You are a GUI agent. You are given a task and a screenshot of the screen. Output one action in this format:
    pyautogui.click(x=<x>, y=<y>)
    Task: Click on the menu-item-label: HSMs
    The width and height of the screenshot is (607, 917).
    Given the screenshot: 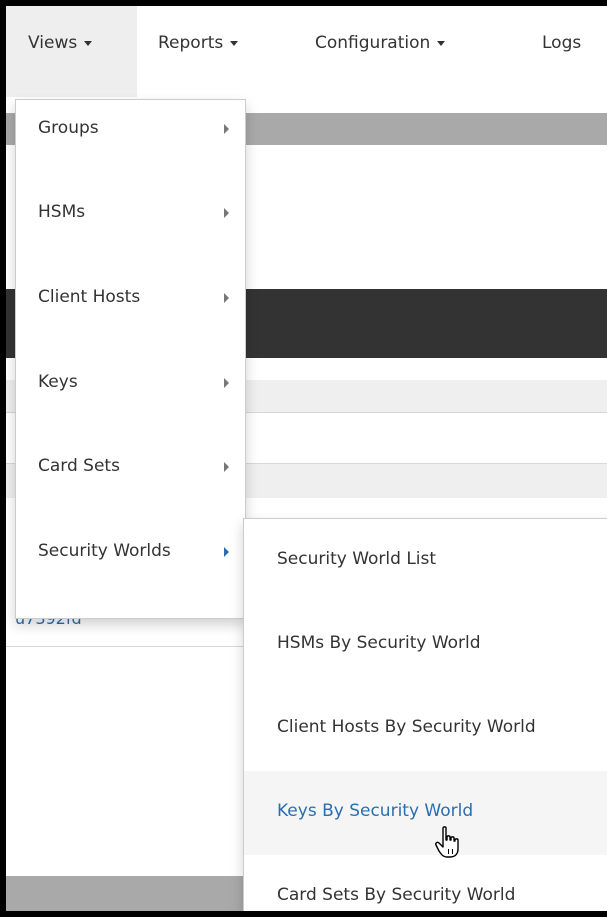 What is the action you would take?
    pyautogui.click(x=62, y=212)
    